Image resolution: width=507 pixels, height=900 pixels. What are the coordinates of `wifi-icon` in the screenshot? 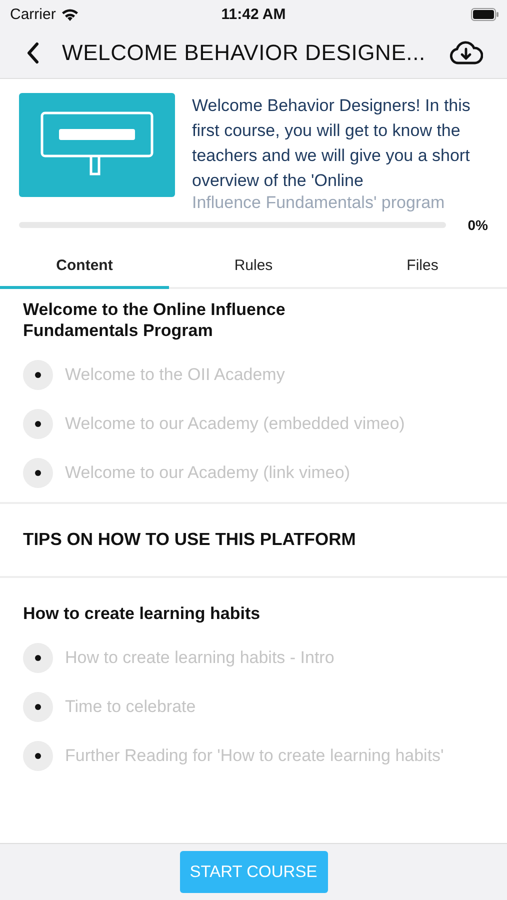 It's located at (69, 14).